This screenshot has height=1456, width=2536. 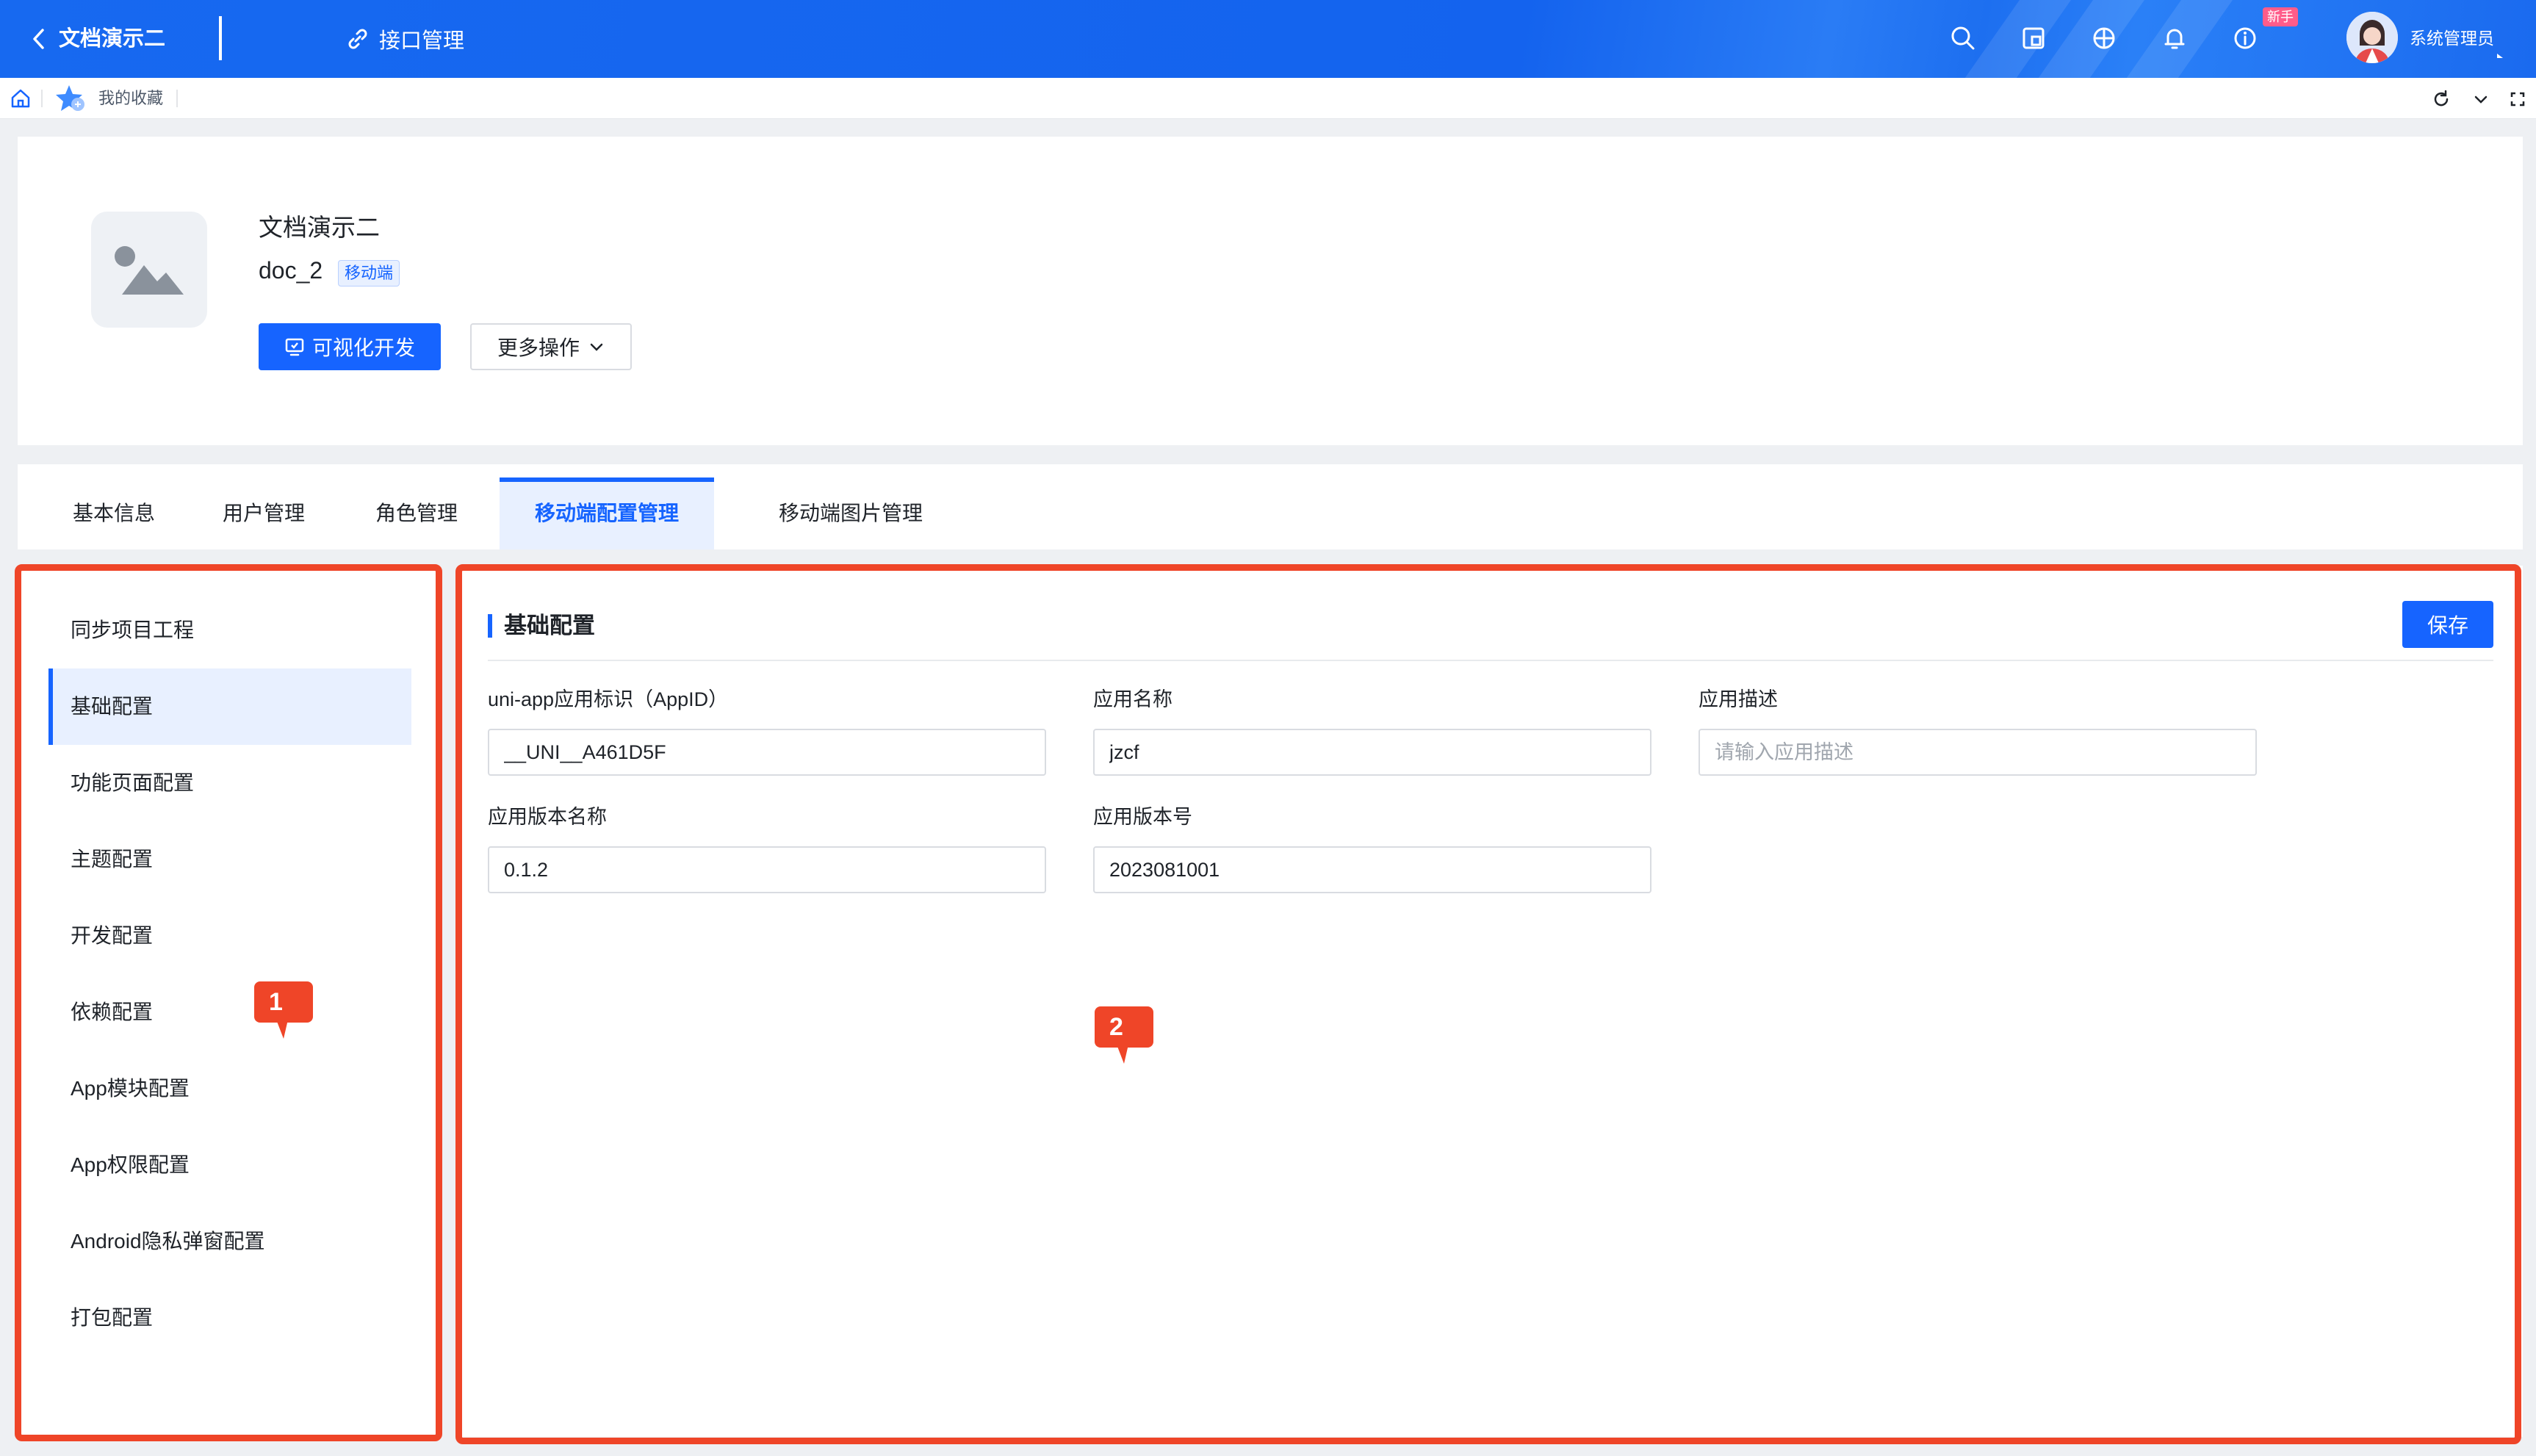 I want to click on refresh-button, so click(x=2441, y=99).